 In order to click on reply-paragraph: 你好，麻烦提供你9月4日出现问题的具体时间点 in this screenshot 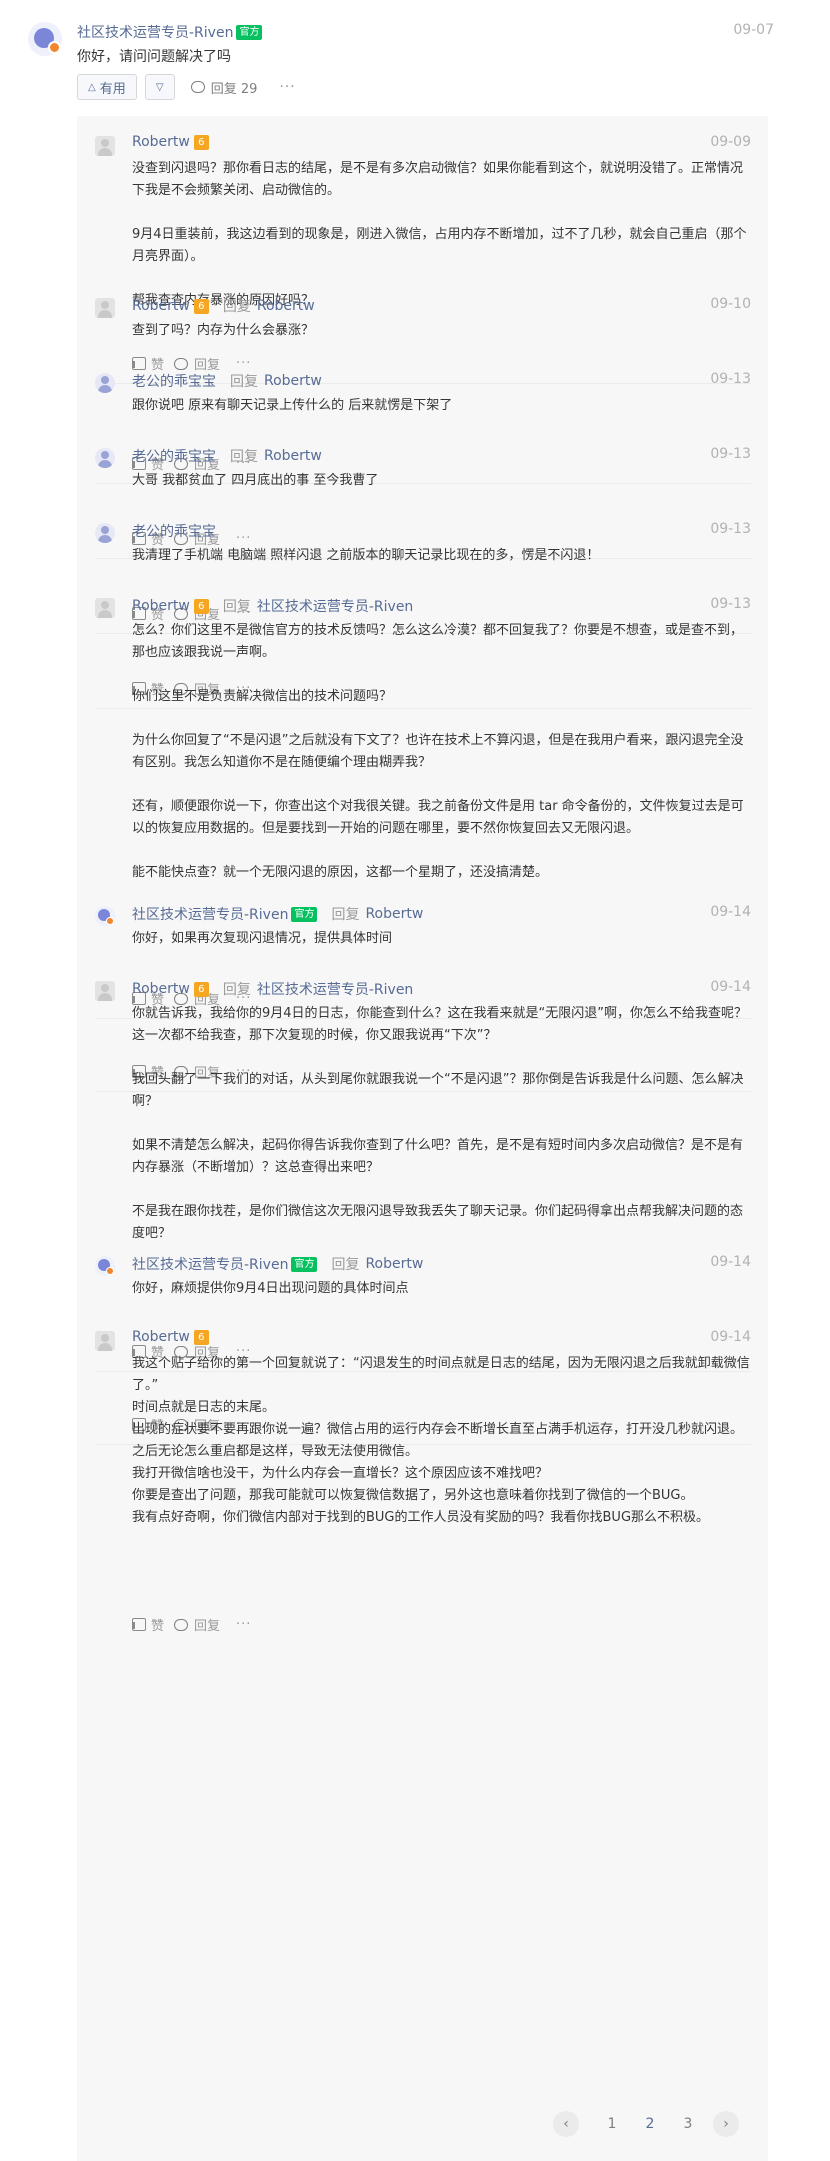, I will do `click(270, 1288)`.